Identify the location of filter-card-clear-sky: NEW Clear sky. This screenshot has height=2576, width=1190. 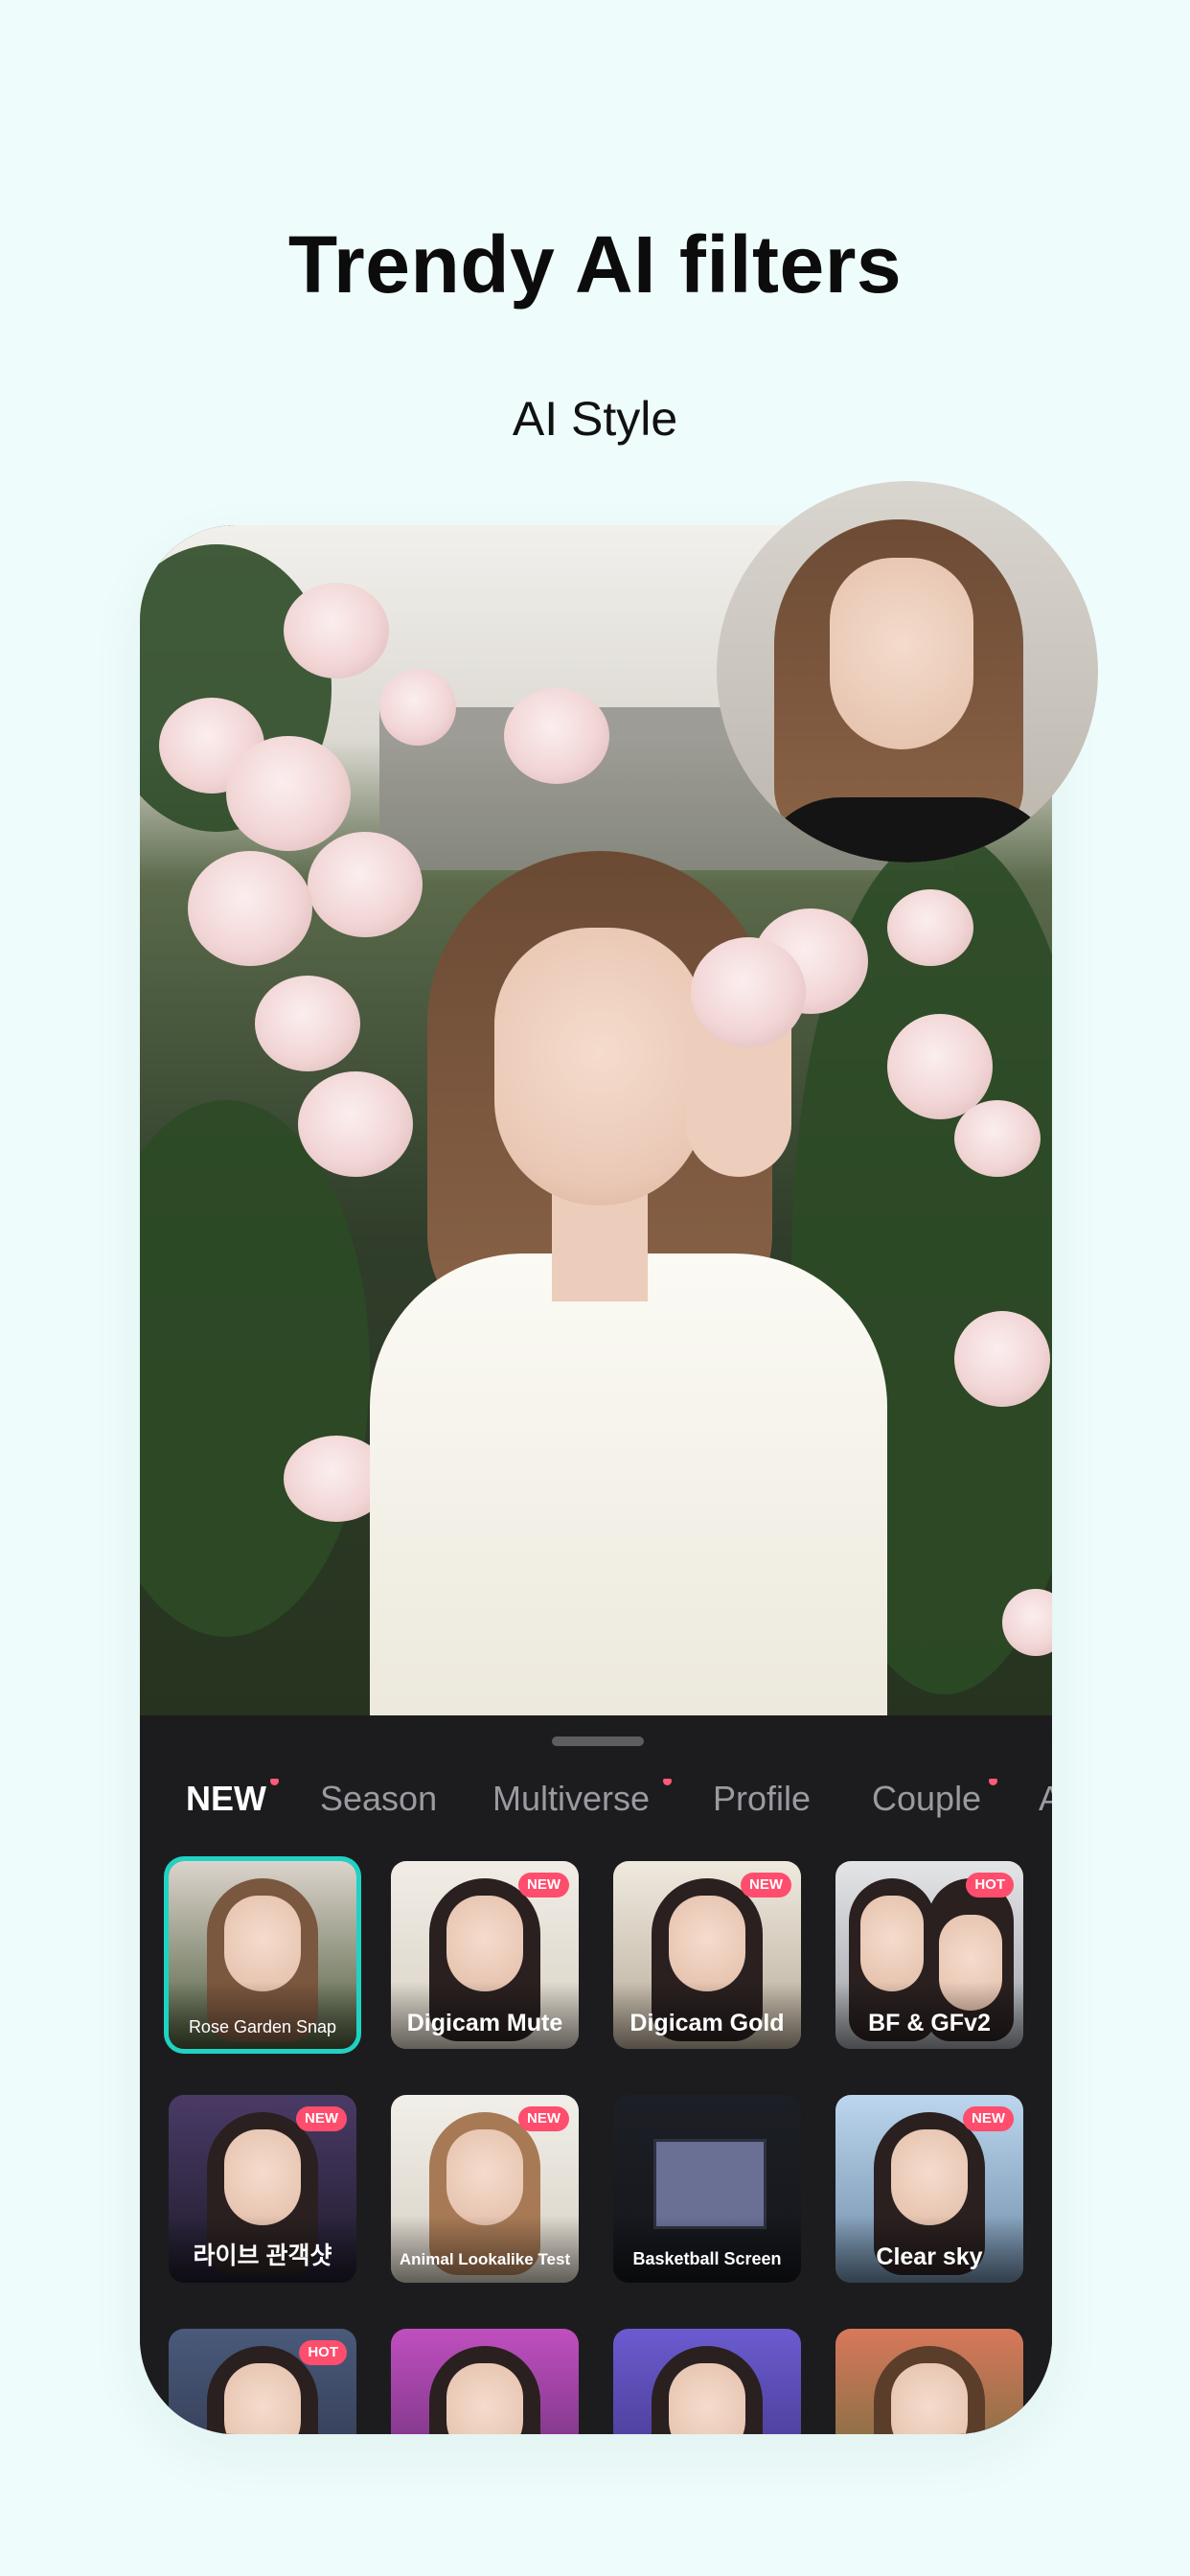
(929, 2189).